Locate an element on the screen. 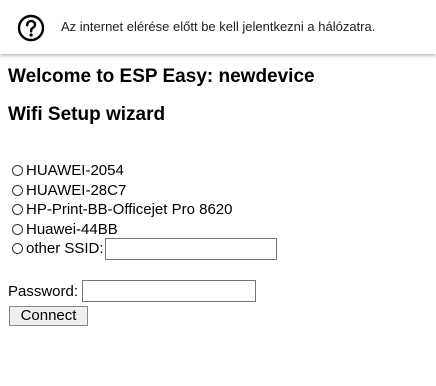  ssid-option: HP-Print-BB-Officejet Pro 8620 is located at coordinates (144, 210).